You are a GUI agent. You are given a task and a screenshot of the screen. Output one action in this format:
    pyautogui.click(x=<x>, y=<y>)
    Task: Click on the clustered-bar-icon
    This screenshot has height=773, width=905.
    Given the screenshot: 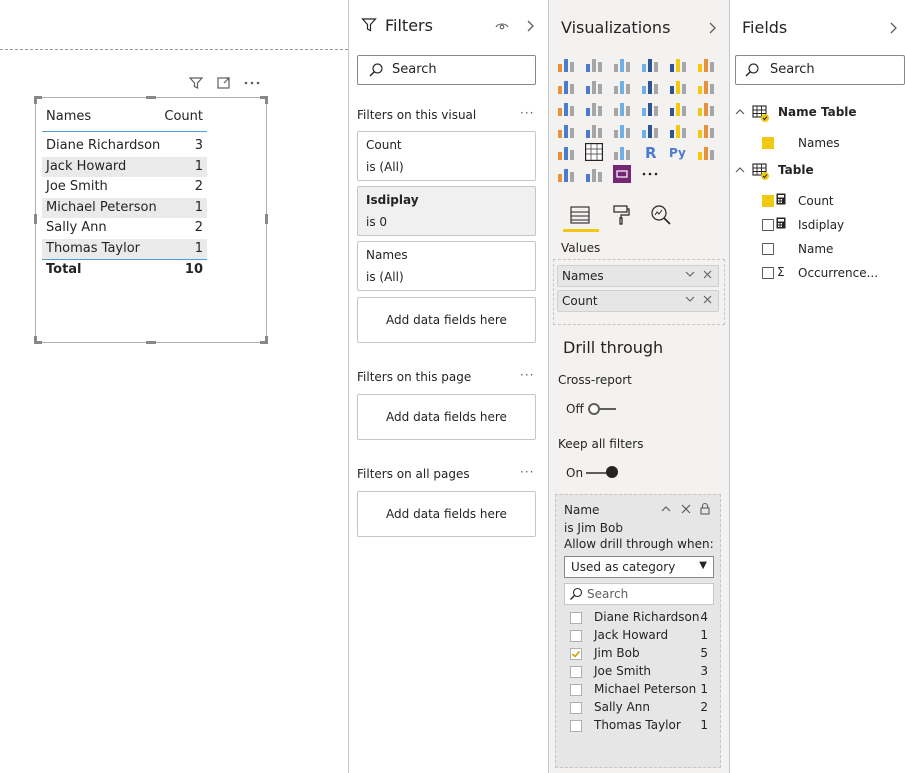 What is the action you would take?
    pyautogui.click(x=622, y=64)
    